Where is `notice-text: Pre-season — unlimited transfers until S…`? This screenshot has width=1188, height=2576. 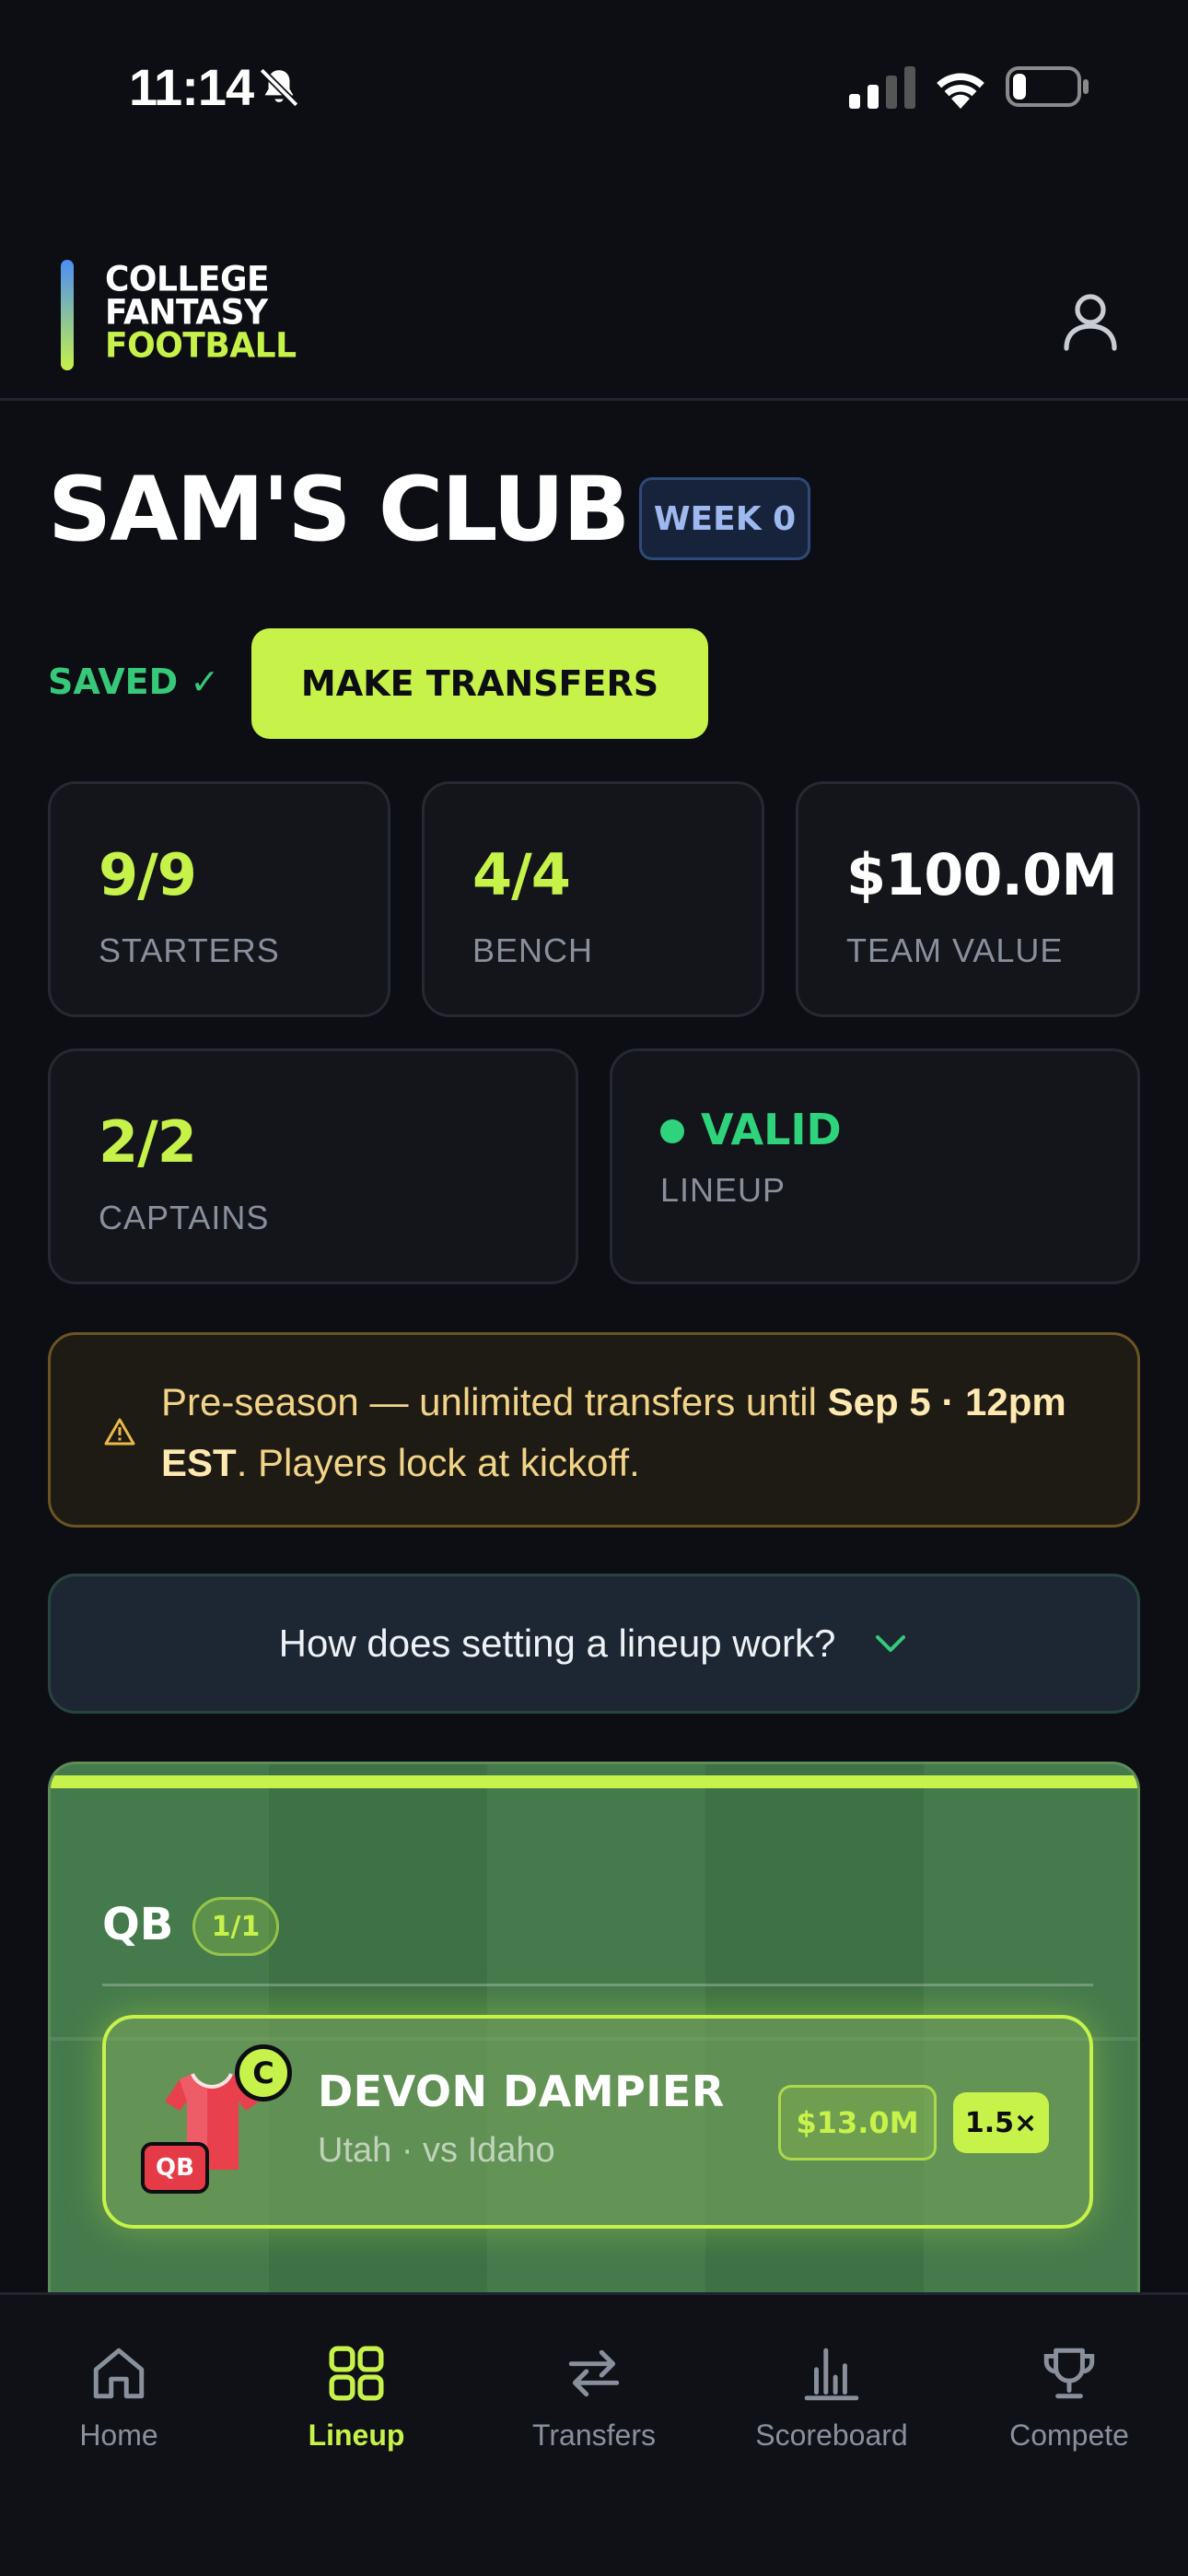 notice-text: Pre-season — unlimited transfers until S… is located at coordinates (631, 1432).